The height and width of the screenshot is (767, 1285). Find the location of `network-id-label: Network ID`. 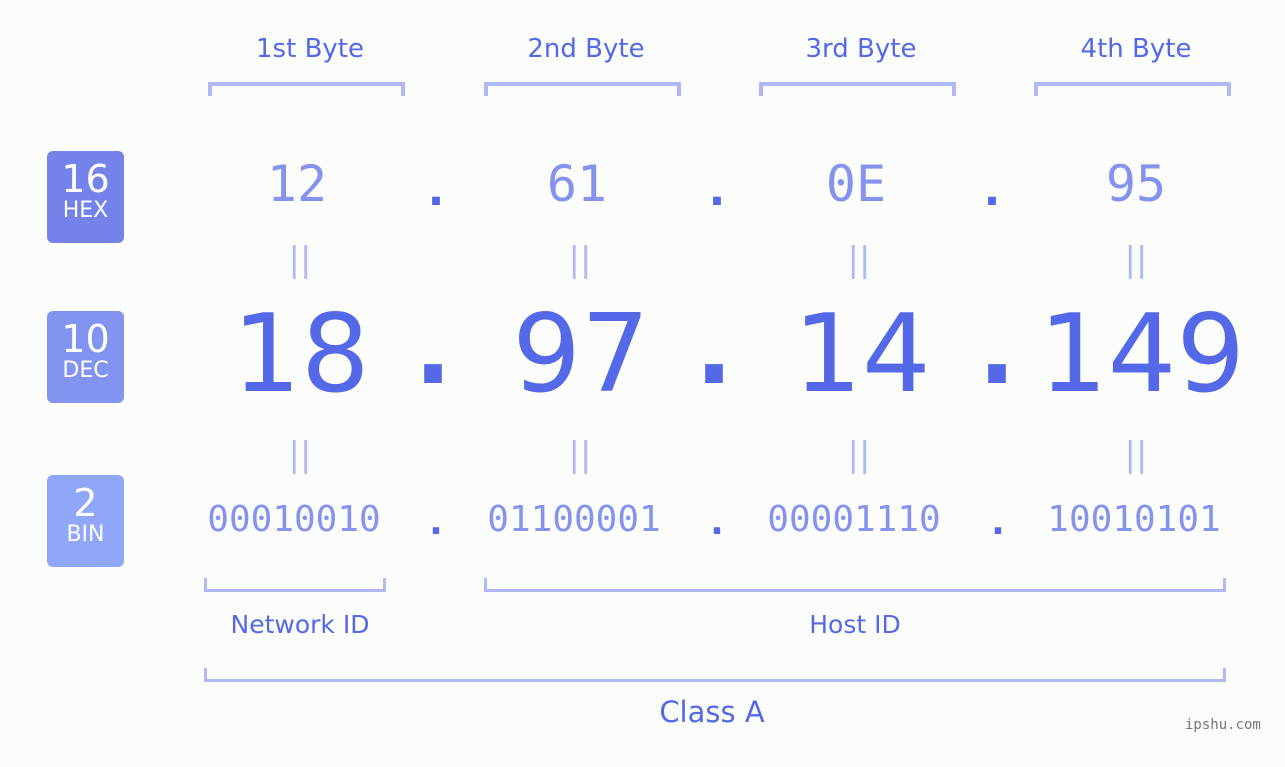

network-id-label: Network ID is located at coordinates (300, 624).